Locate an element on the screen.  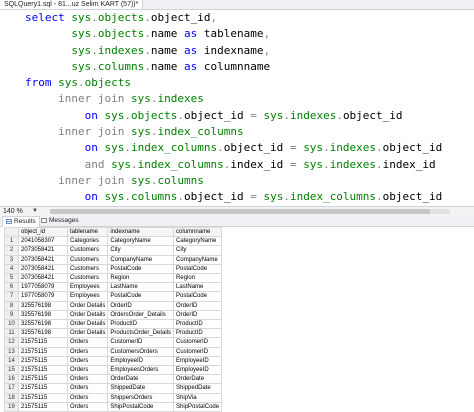
row-number: 14 is located at coordinates (12, 360).